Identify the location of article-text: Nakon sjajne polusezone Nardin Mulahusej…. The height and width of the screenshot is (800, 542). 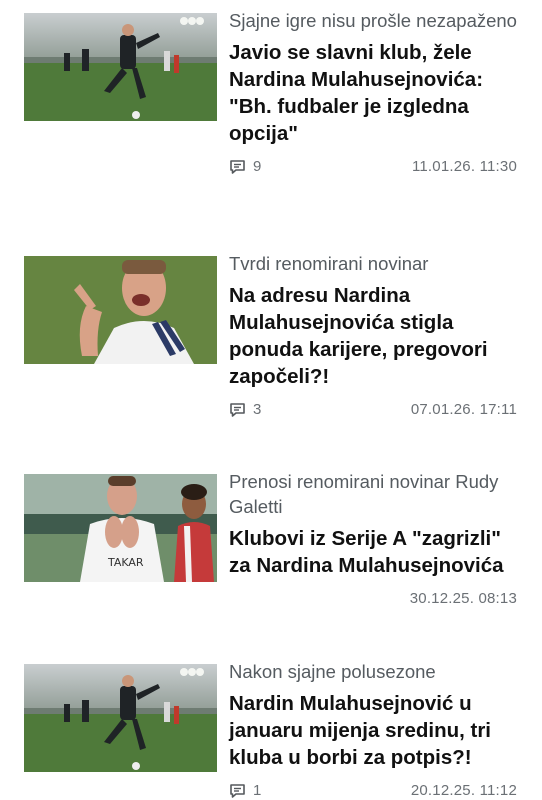
(375, 729).